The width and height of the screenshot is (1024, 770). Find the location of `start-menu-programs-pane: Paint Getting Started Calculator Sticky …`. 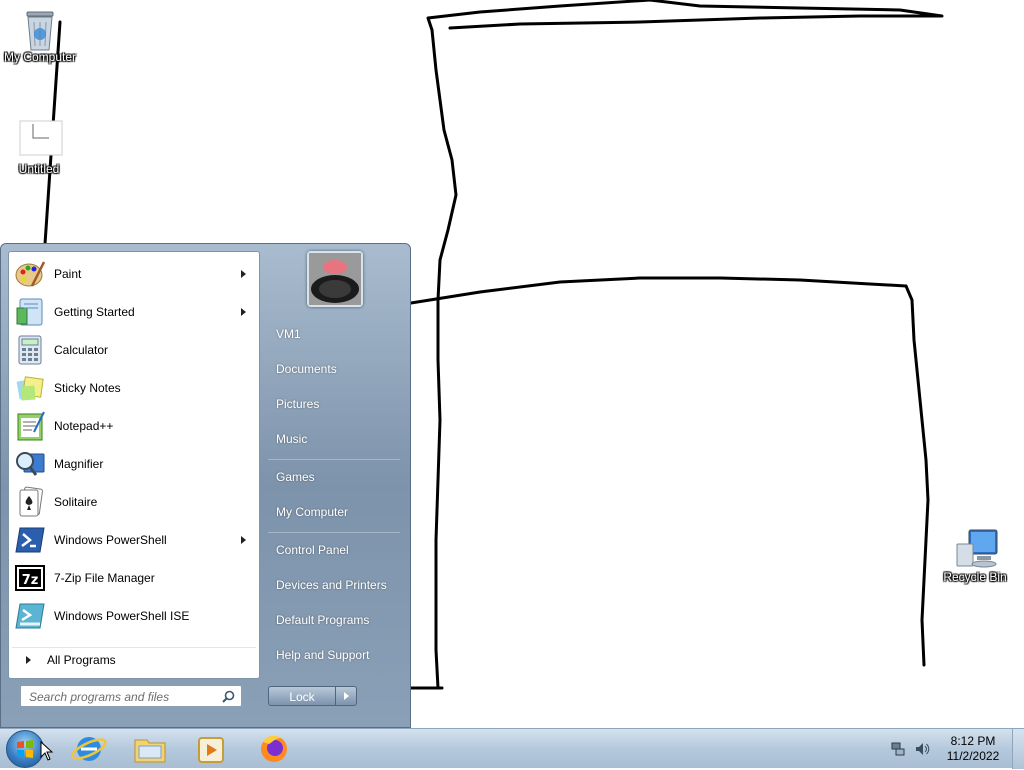

start-menu-programs-pane: Paint Getting Started Calculator Sticky … is located at coordinates (134, 465).